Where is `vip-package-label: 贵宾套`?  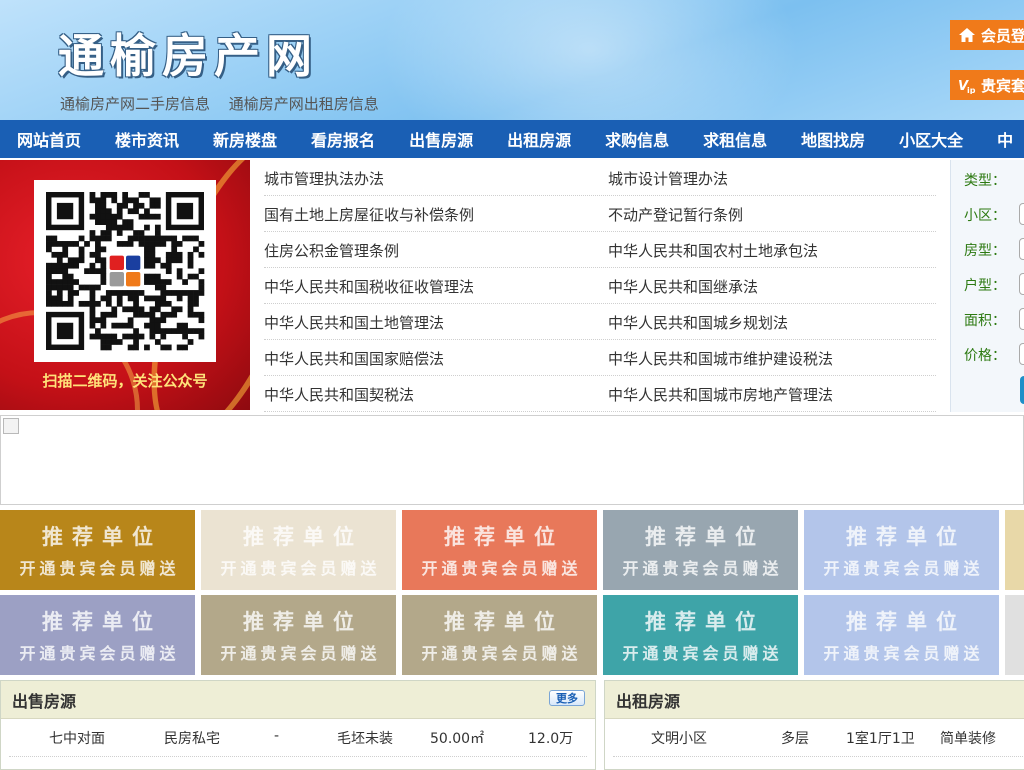
vip-package-label: 贵宾套 is located at coordinates (1002, 85).